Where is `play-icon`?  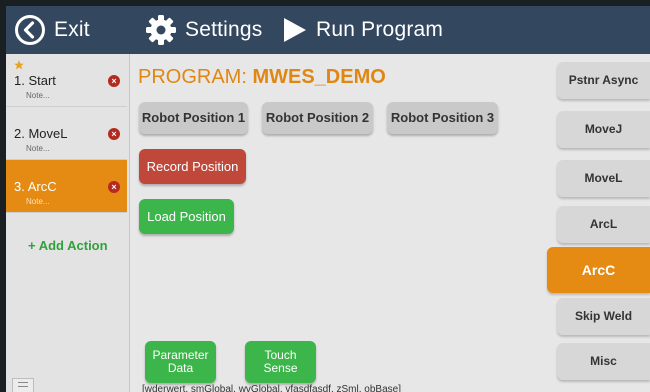 play-icon is located at coordinates (295, 30).